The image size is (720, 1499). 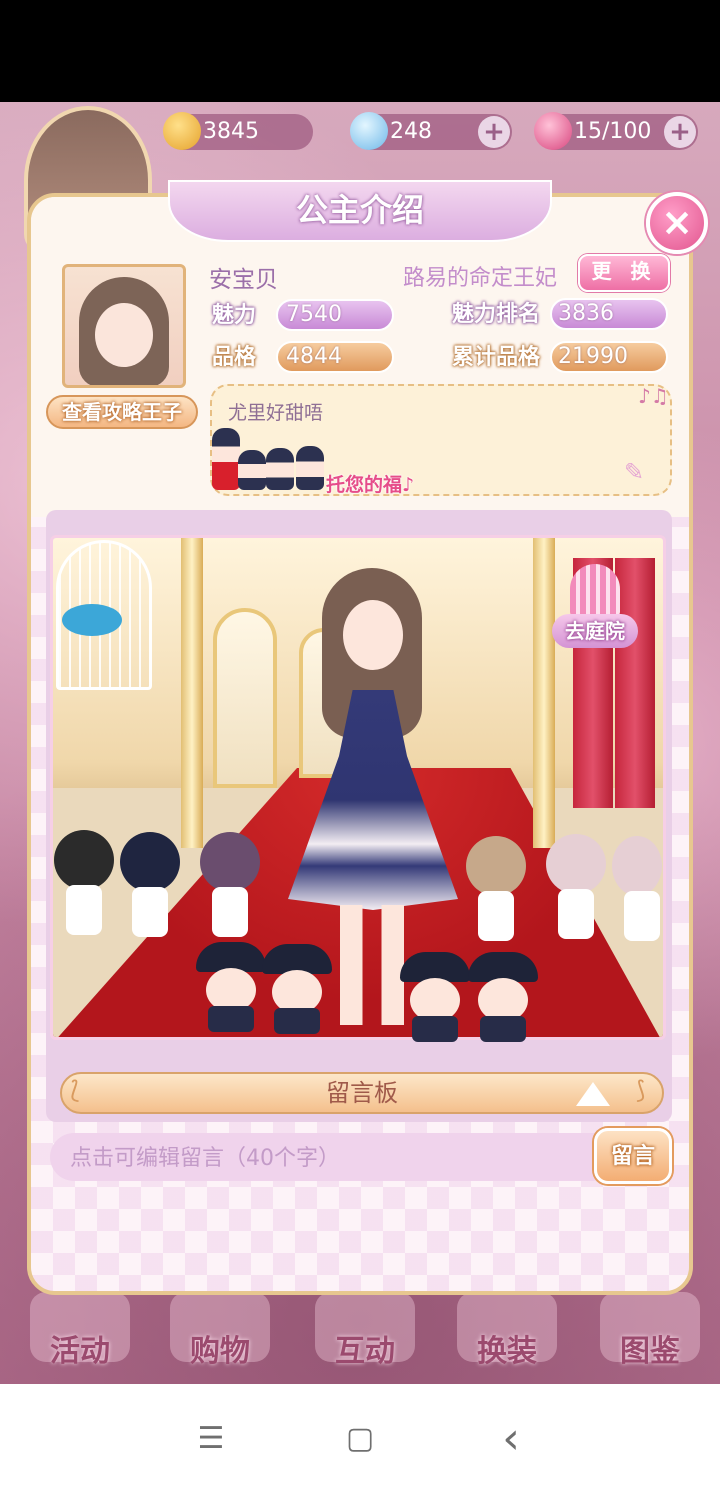 I want to click on window, so click(x=245, y=698).